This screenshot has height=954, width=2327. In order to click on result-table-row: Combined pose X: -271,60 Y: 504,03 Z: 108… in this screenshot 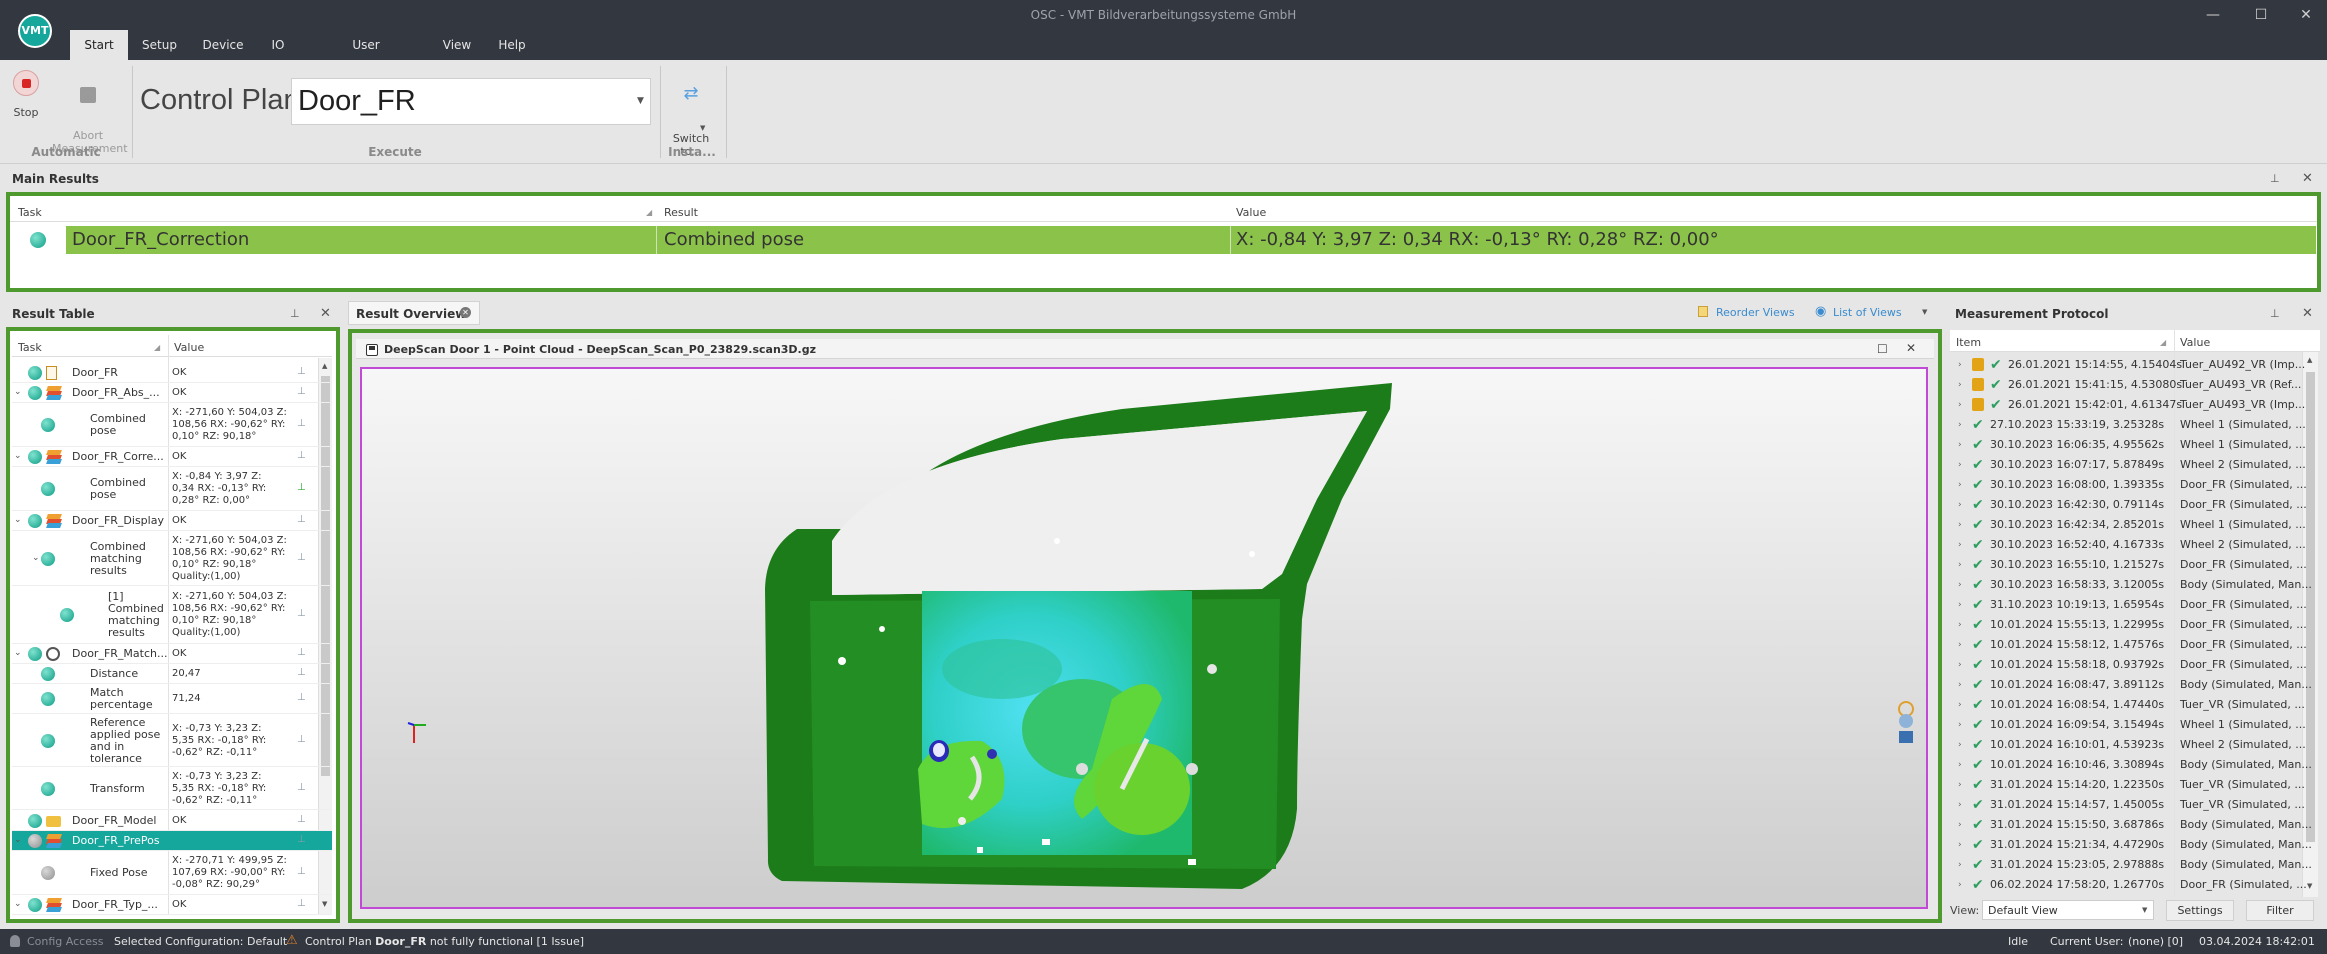, I will do `click(172, 425)`.